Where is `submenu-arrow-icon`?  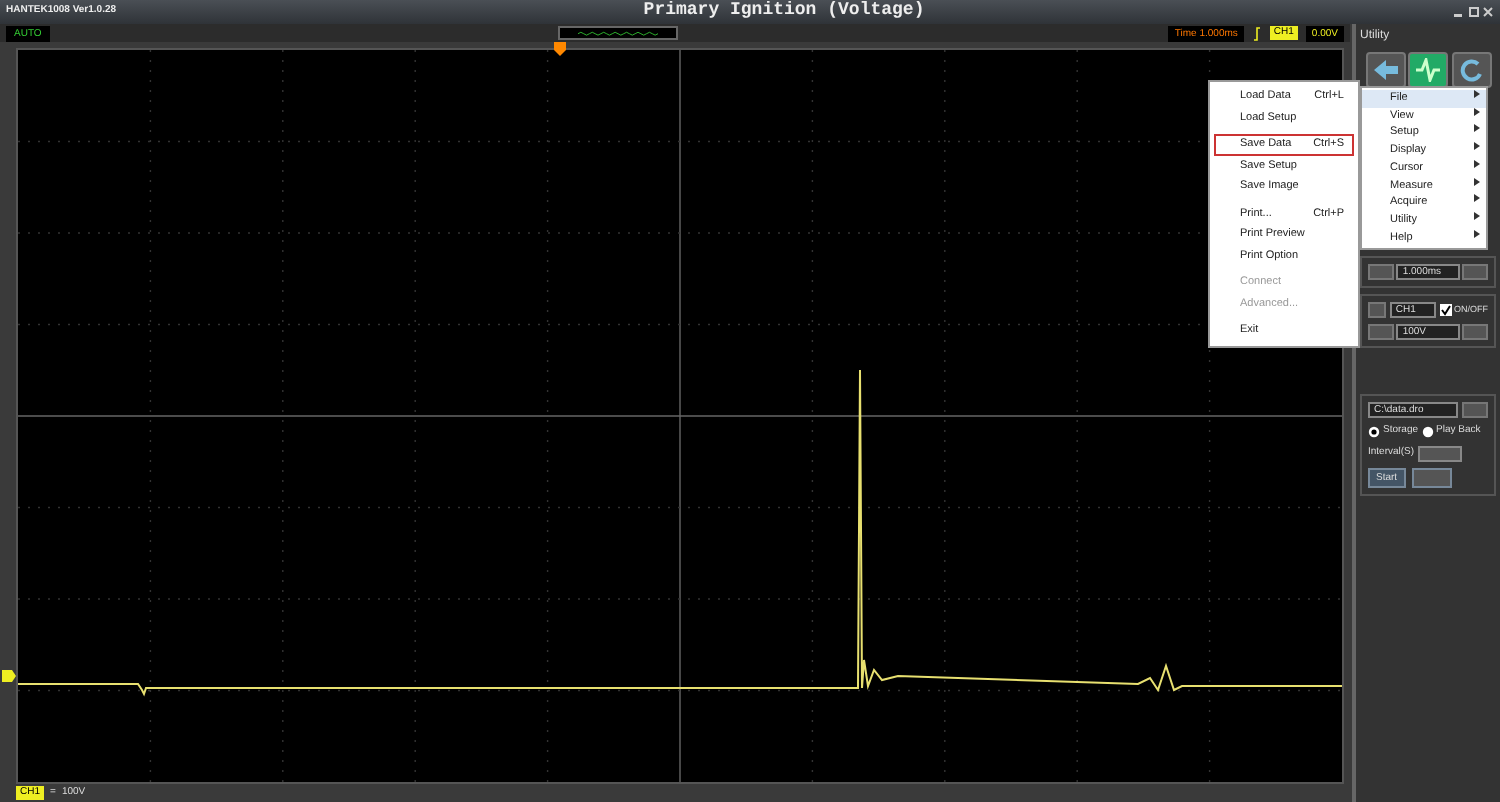 submenu-arrow-icon is located at coordinates (1477, 94).